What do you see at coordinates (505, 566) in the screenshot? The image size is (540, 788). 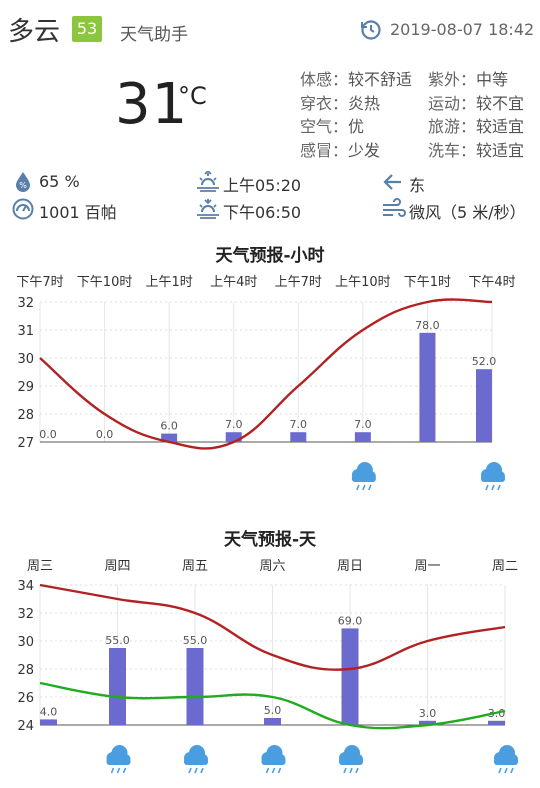 I see `x-tick-label: 周二` at bounding box center [505, 566].